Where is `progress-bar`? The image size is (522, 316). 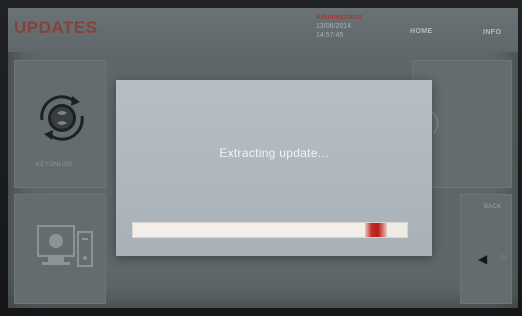
progress-bar is located at coordinates (270, 230).